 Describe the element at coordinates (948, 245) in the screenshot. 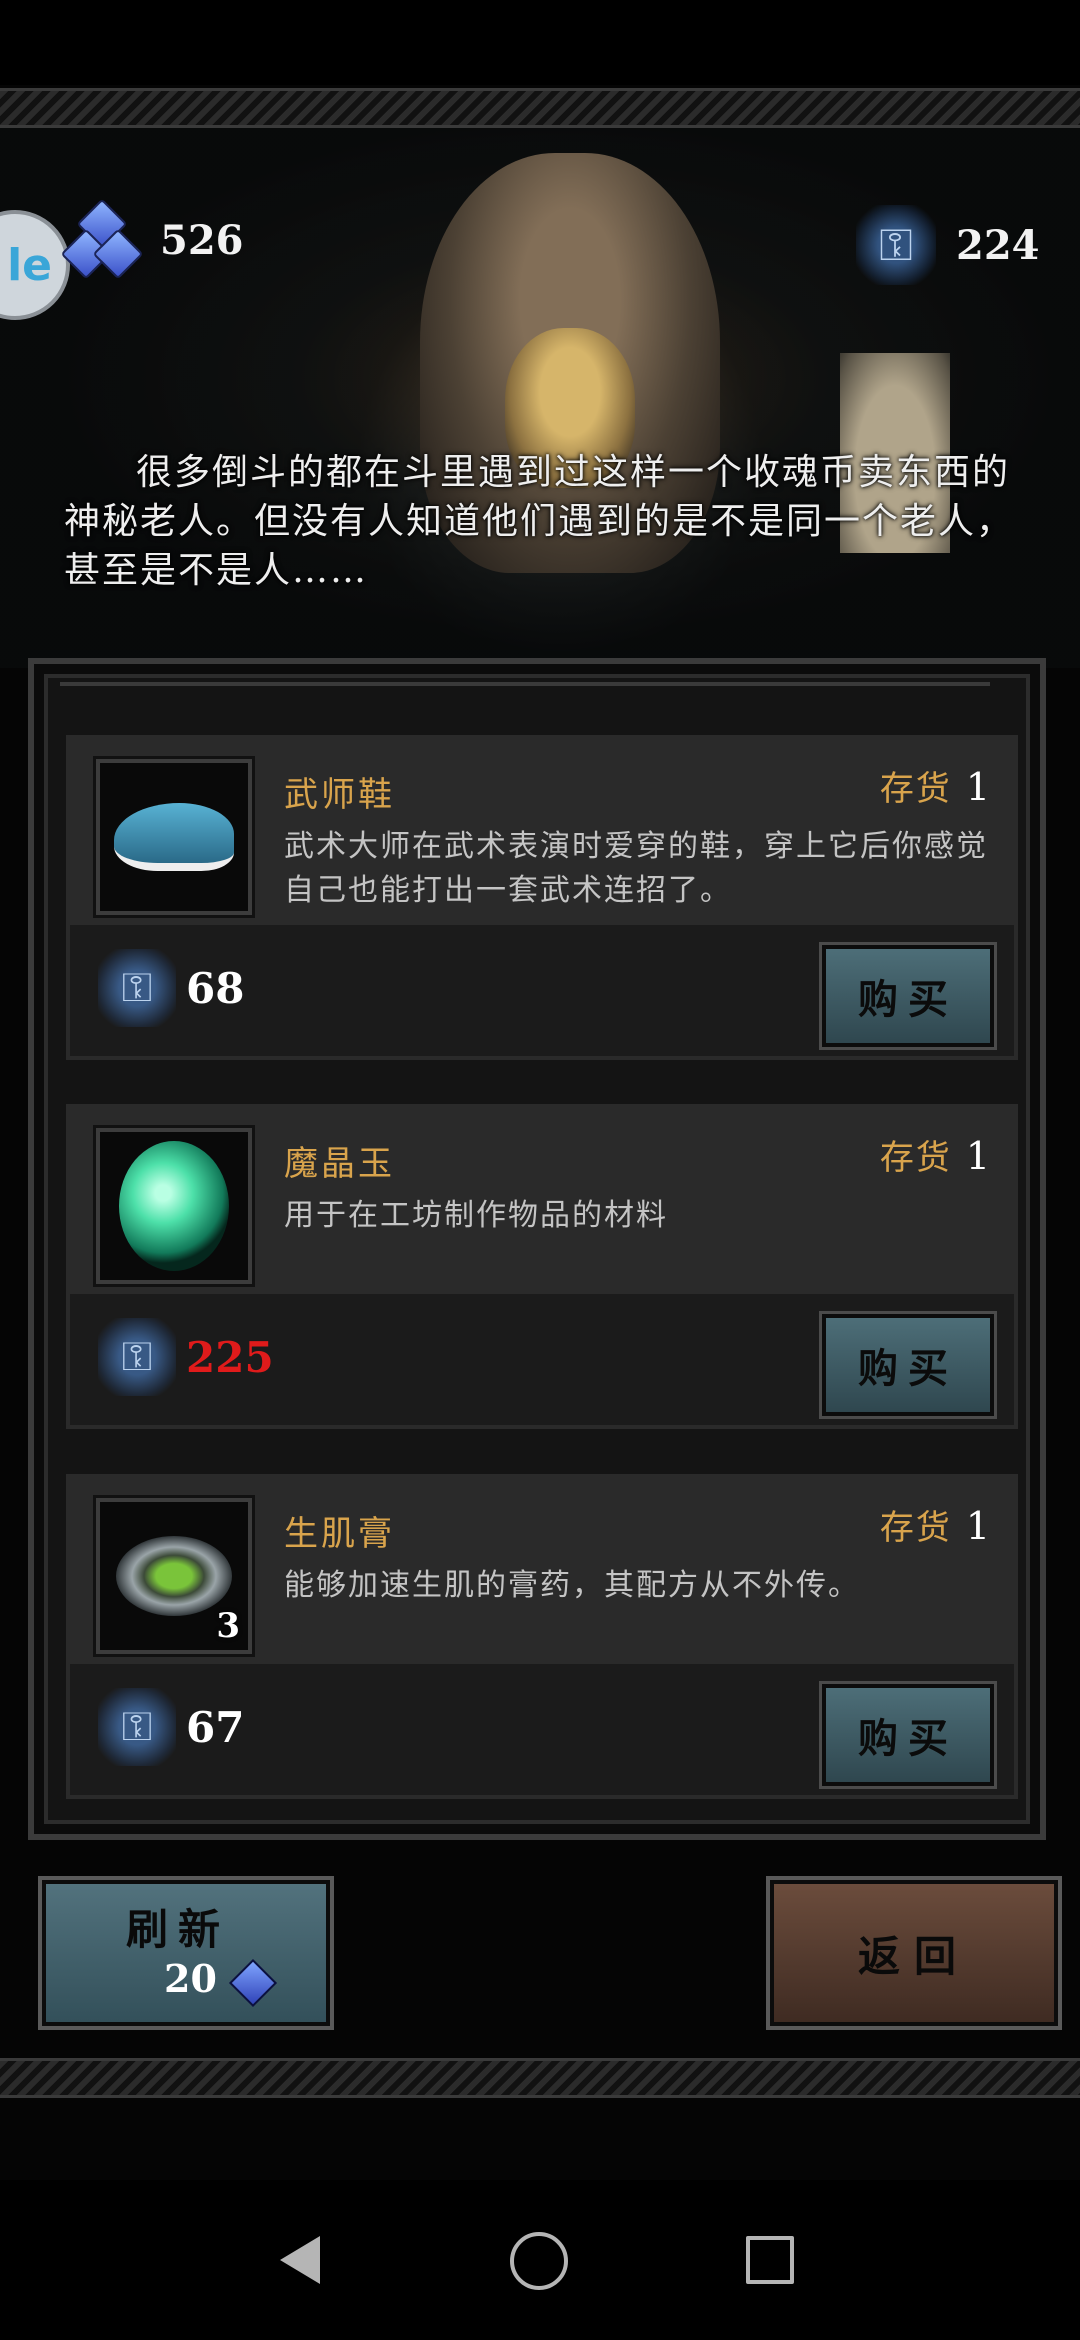

I see `soul-coin-counter: ⚿ 224` at that location.